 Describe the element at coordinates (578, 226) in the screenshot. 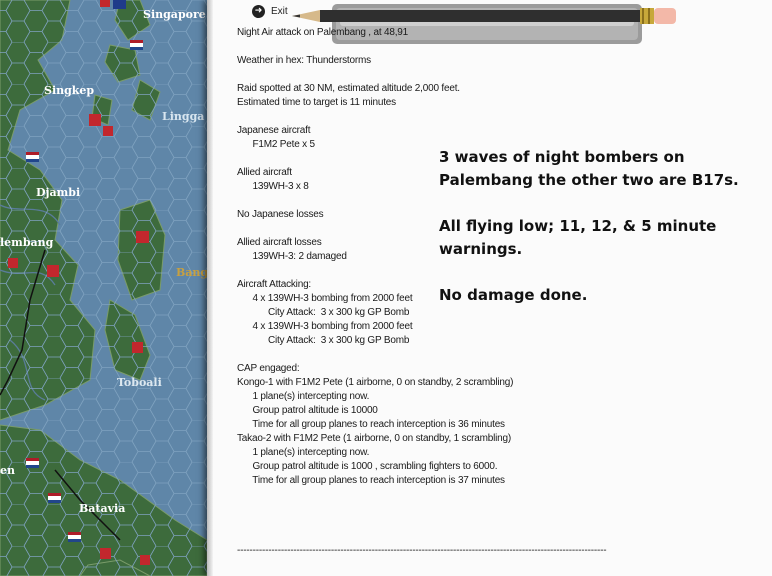

I see `note-line: All flying low; 11, 12, & 5 minute` at that location.